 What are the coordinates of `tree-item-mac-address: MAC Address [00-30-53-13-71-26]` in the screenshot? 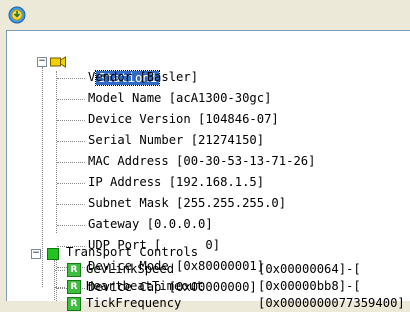 It's located at (201, 161).